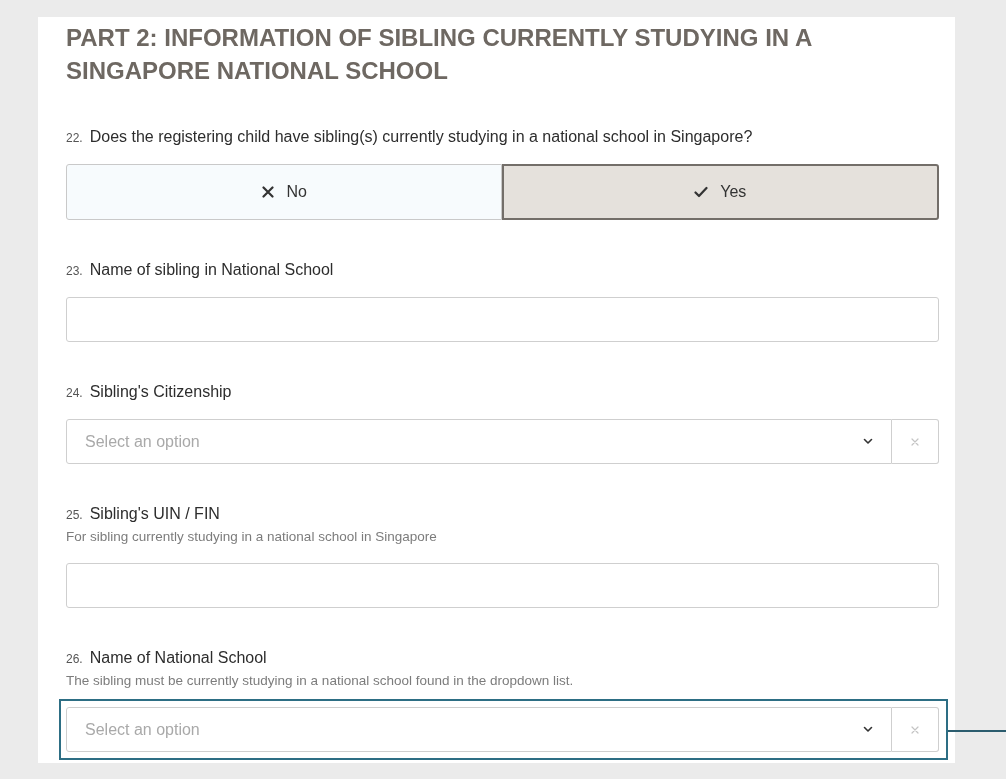  I want to click on hint-text: For sibling currently studying in a national school in Singapore, so click(252, 537).